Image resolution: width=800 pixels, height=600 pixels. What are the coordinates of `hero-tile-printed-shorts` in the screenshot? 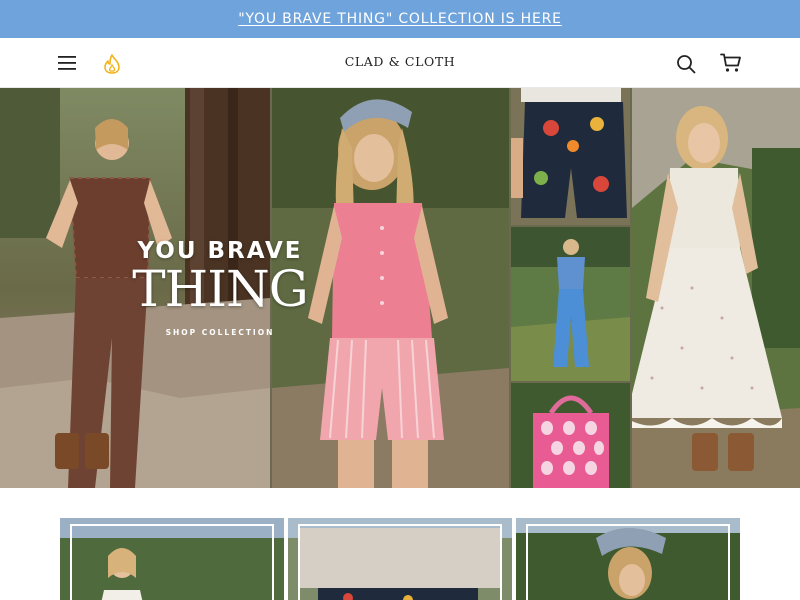 It's located at (570, 156).